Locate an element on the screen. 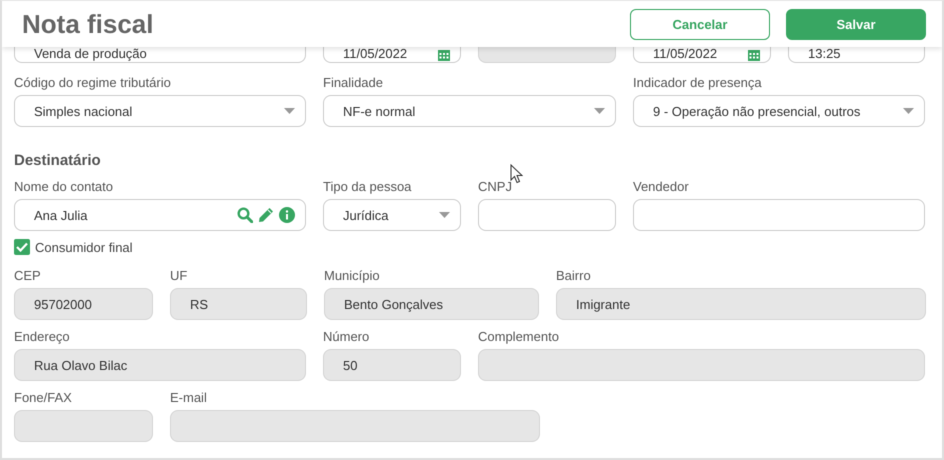 The width and height of the screenshot is (944, 460). cursor-icon is located at coordinates (516, 174).